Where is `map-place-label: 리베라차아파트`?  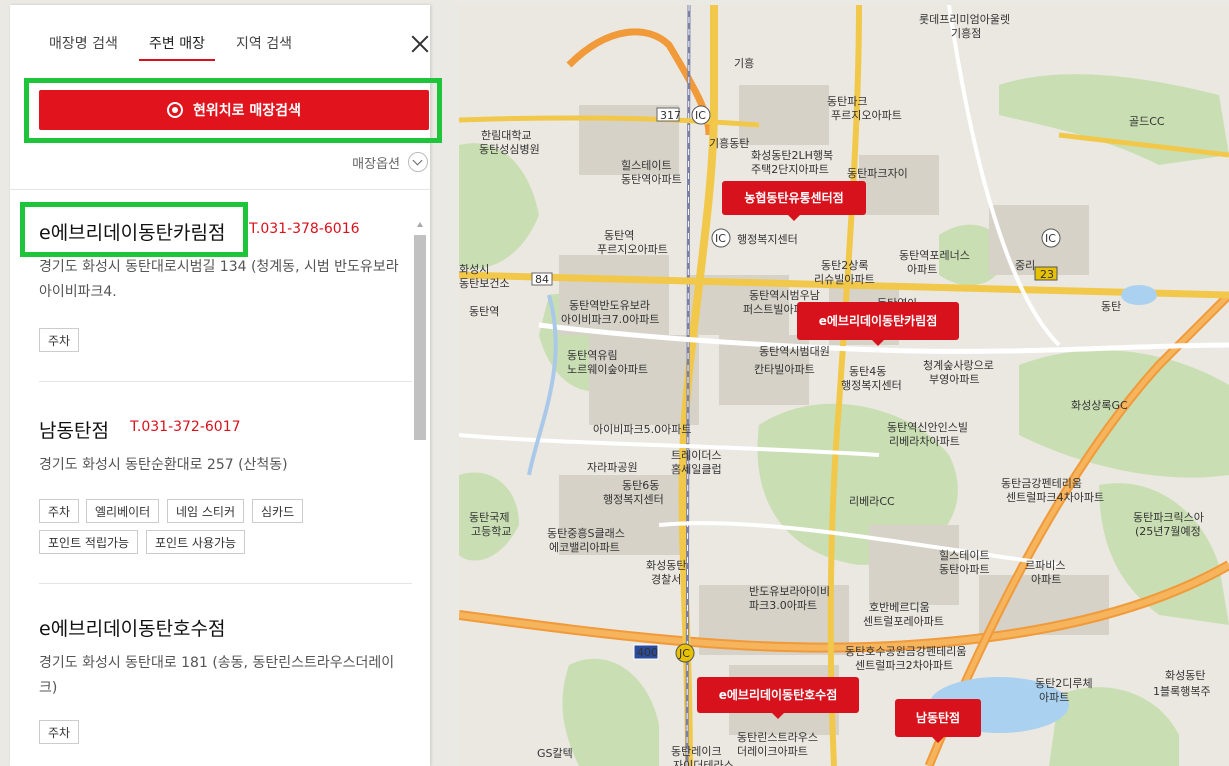 map-place-label: 리베라차아파트 is located at coordinates (924, 441).